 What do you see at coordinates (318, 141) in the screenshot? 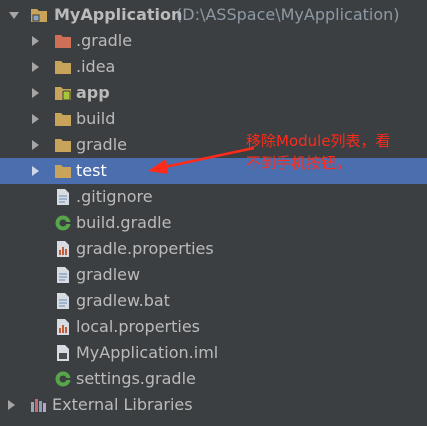
I see `annotation-line-1: 移除Module列表，看` at bounding box center [318, 141].